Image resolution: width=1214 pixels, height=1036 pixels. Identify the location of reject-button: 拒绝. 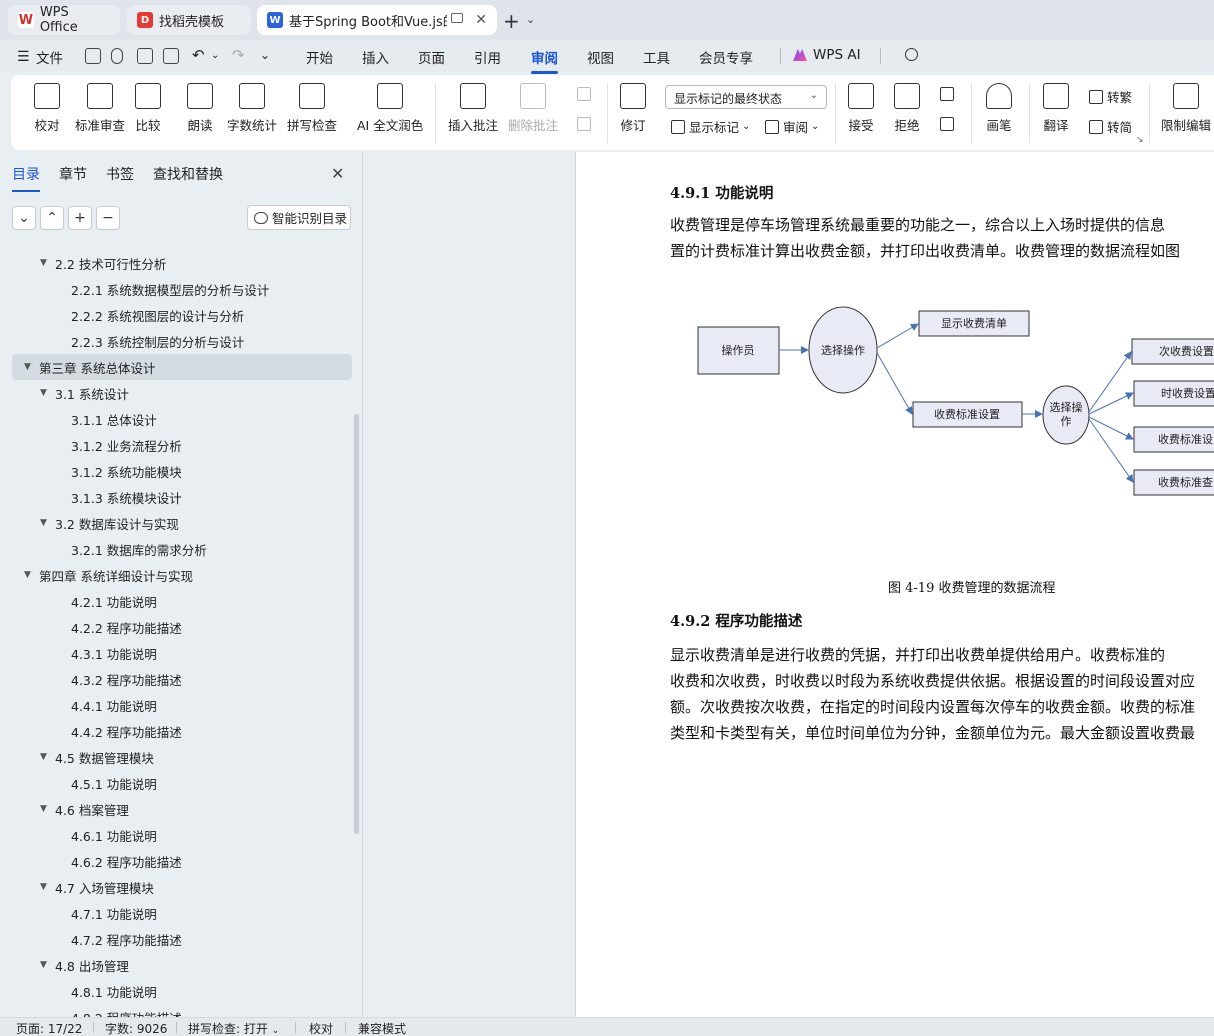
(907, 108).